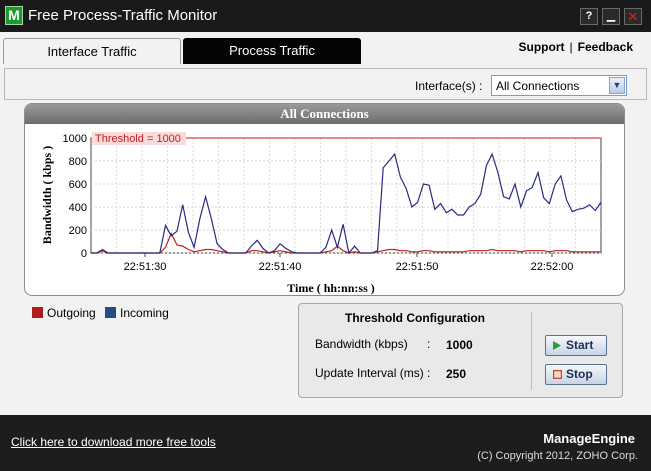 The height and width of the screenshot is (471, 651). I want to click on y-tick-label: 200, so click(78, 231).